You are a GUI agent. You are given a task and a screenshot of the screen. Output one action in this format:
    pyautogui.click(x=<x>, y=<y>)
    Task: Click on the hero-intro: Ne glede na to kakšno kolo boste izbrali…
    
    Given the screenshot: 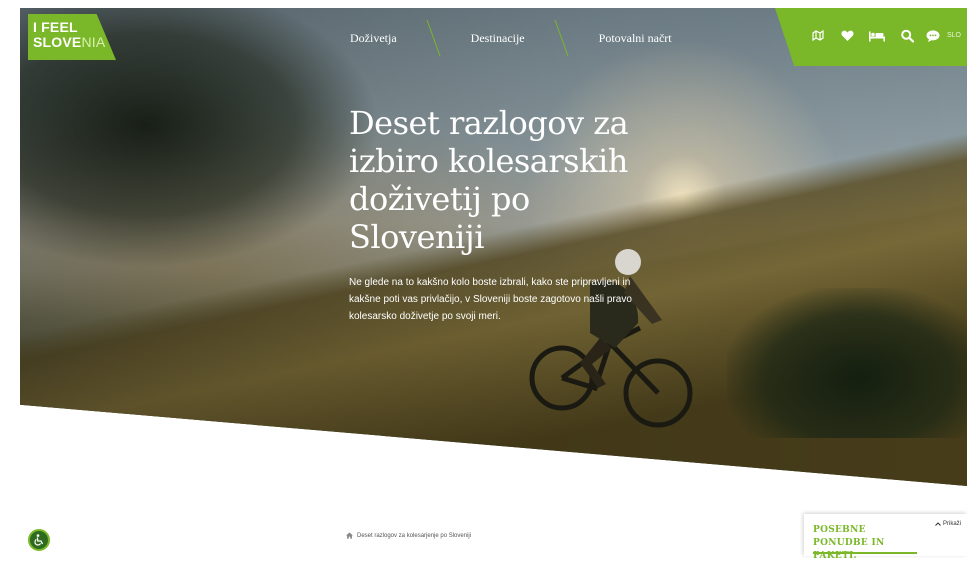 What is the action you would take?
    pyautogui.click(x=490, y=299)
    